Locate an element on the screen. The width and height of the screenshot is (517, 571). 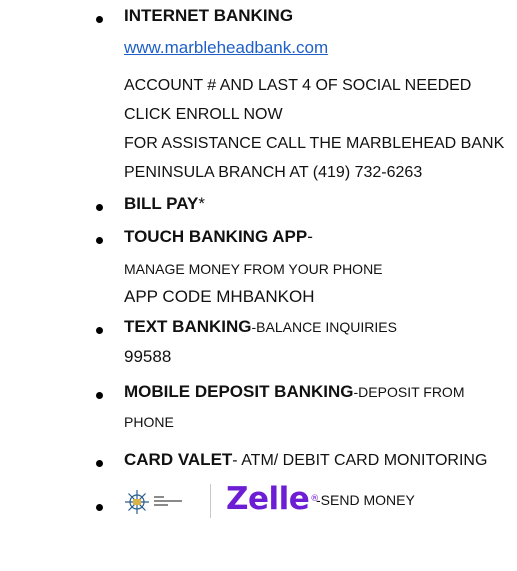
item-card-valet: CARD VALET- ATM/ DEBIT CARD MONITORING is located at coordinates (305, 460).